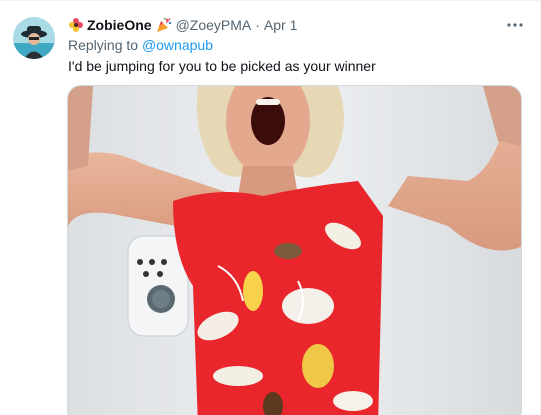 Image resolution: width=541 pixels, height=415 pixels. I want to click on more-horizontal-icon, so click(515, 25).